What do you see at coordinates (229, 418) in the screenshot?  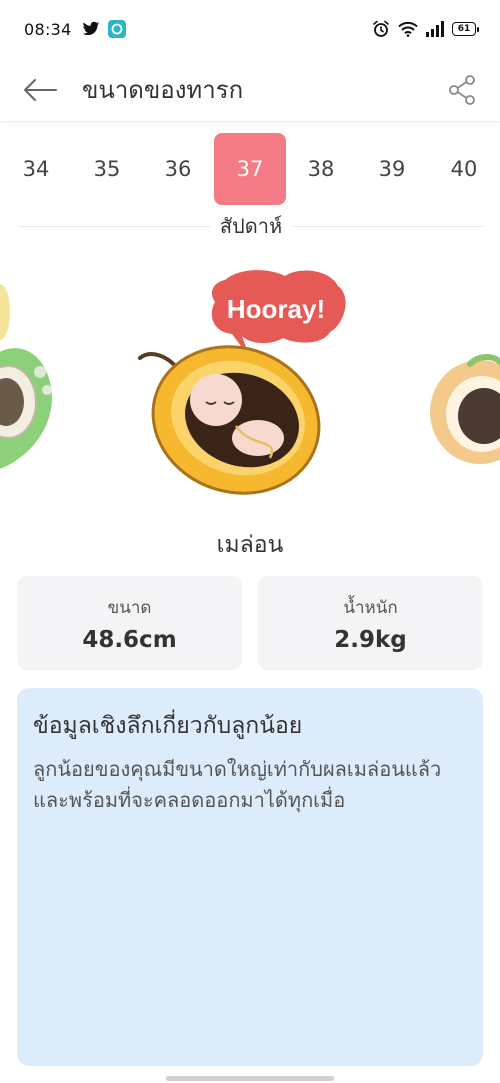 I see `melon-baby-image` at bounding box center [229, 418].